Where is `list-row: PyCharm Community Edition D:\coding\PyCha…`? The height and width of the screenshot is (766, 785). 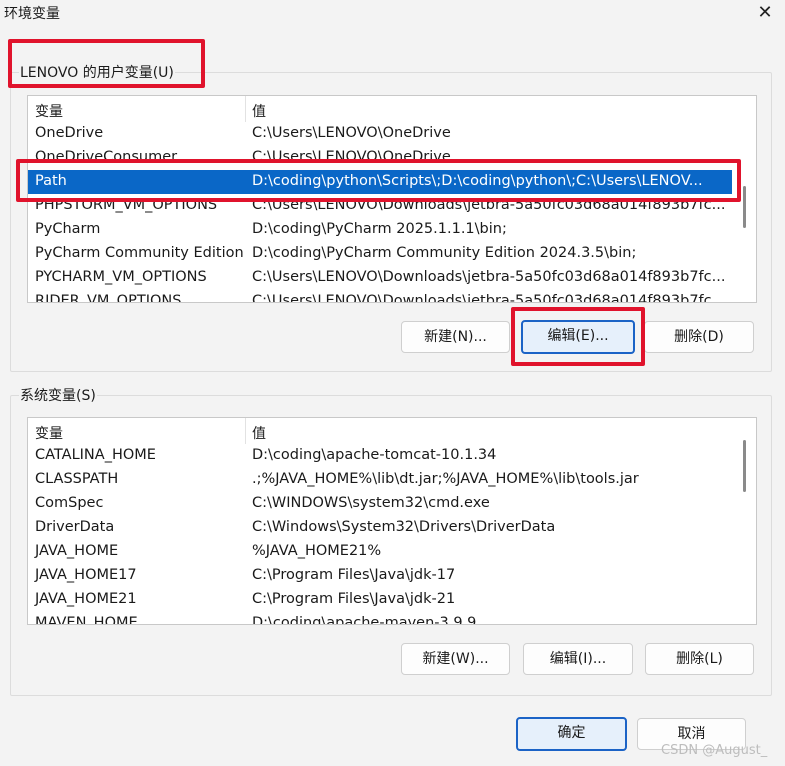
list-row: PyCharm Community Edition D:\coding\PyCha… is located at coordinates (380, 254).